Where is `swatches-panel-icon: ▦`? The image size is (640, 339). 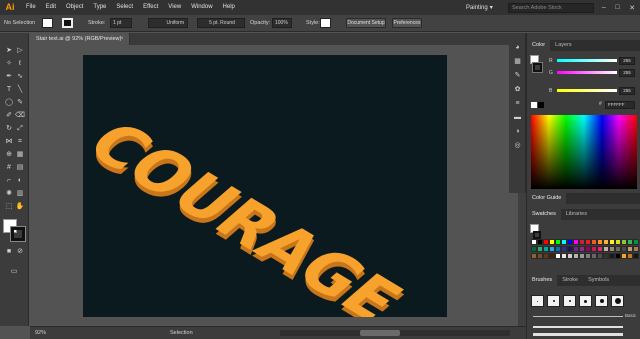 swatches-panel-icon: ▦ is located at coordinates (517, 61).